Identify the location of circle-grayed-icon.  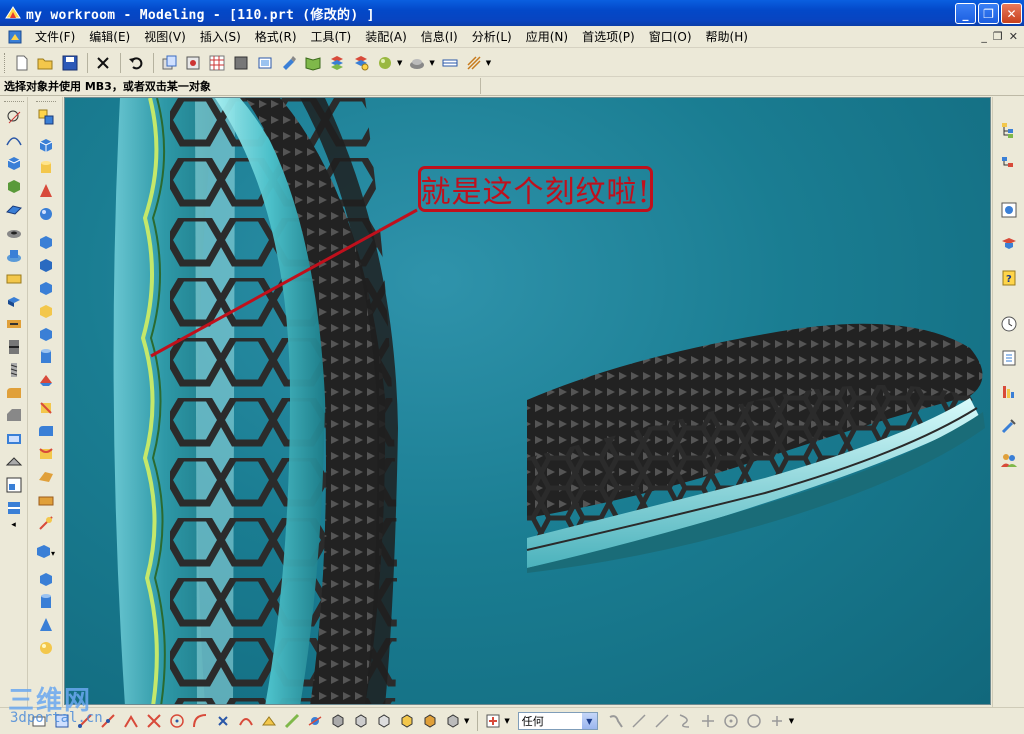
(754, 721).